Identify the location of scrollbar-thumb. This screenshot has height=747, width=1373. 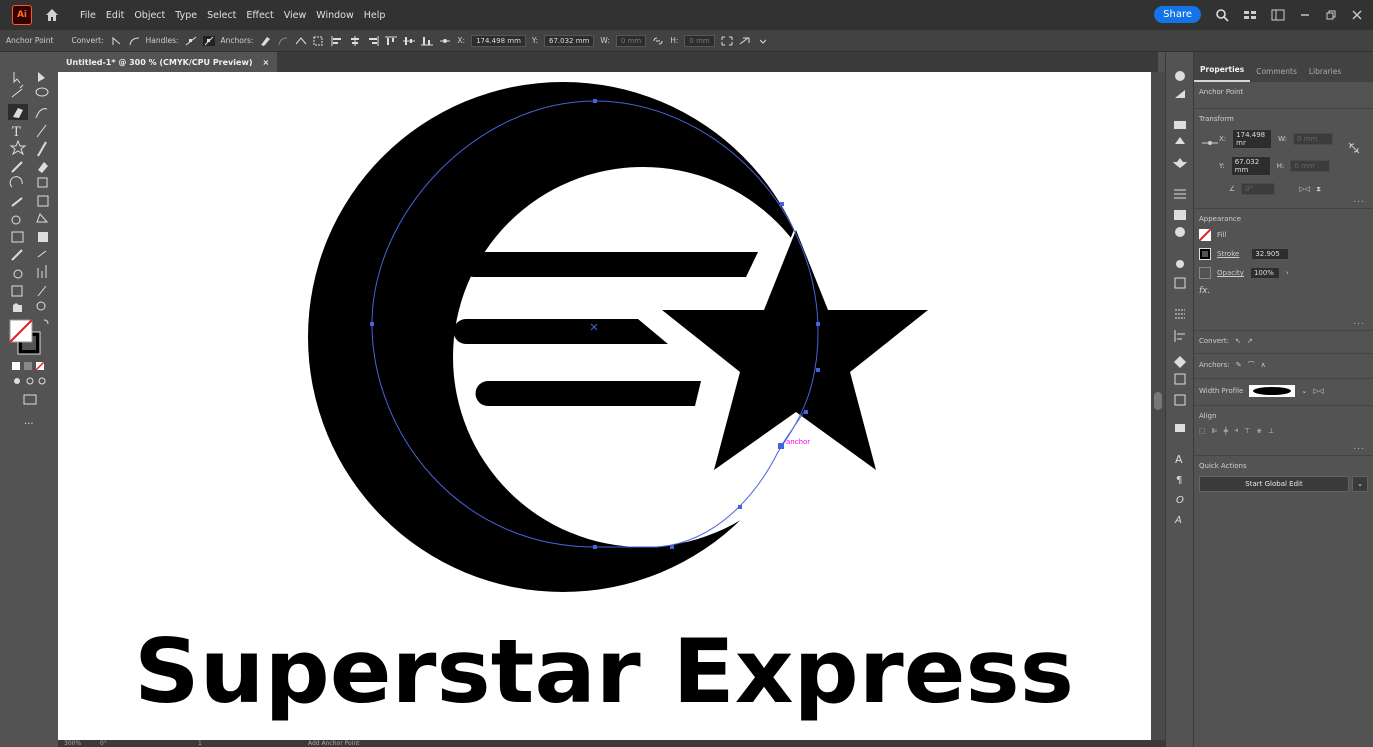
(1158, 401).